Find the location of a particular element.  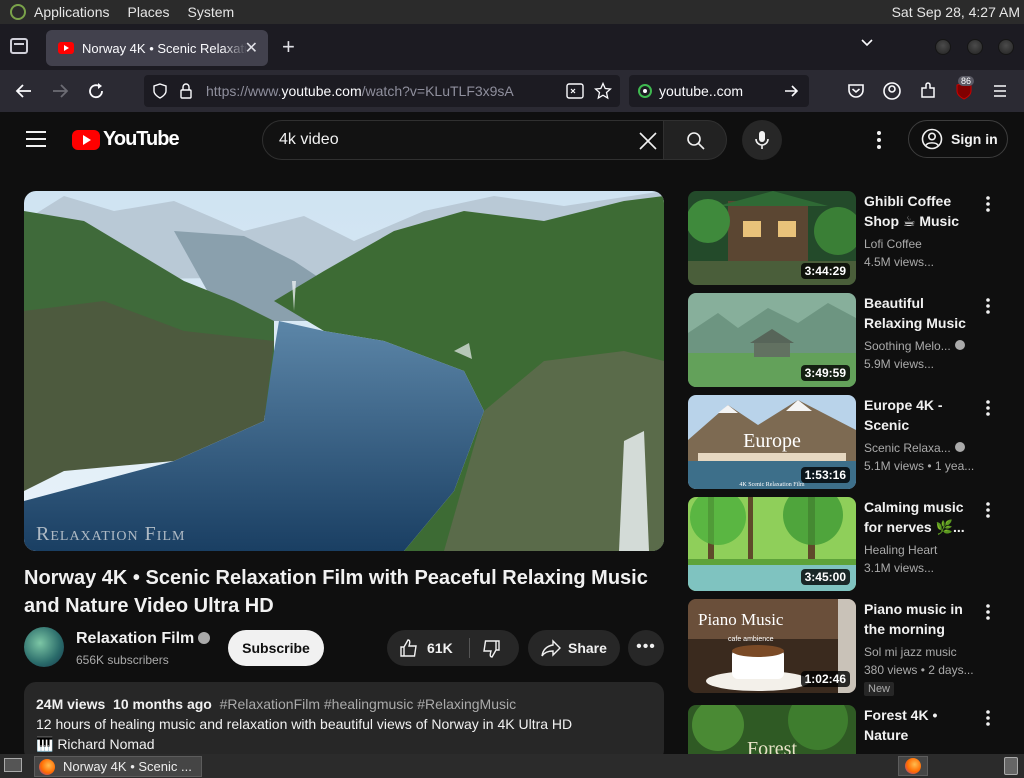

pocket-icon is located at coordinates (856, 91).